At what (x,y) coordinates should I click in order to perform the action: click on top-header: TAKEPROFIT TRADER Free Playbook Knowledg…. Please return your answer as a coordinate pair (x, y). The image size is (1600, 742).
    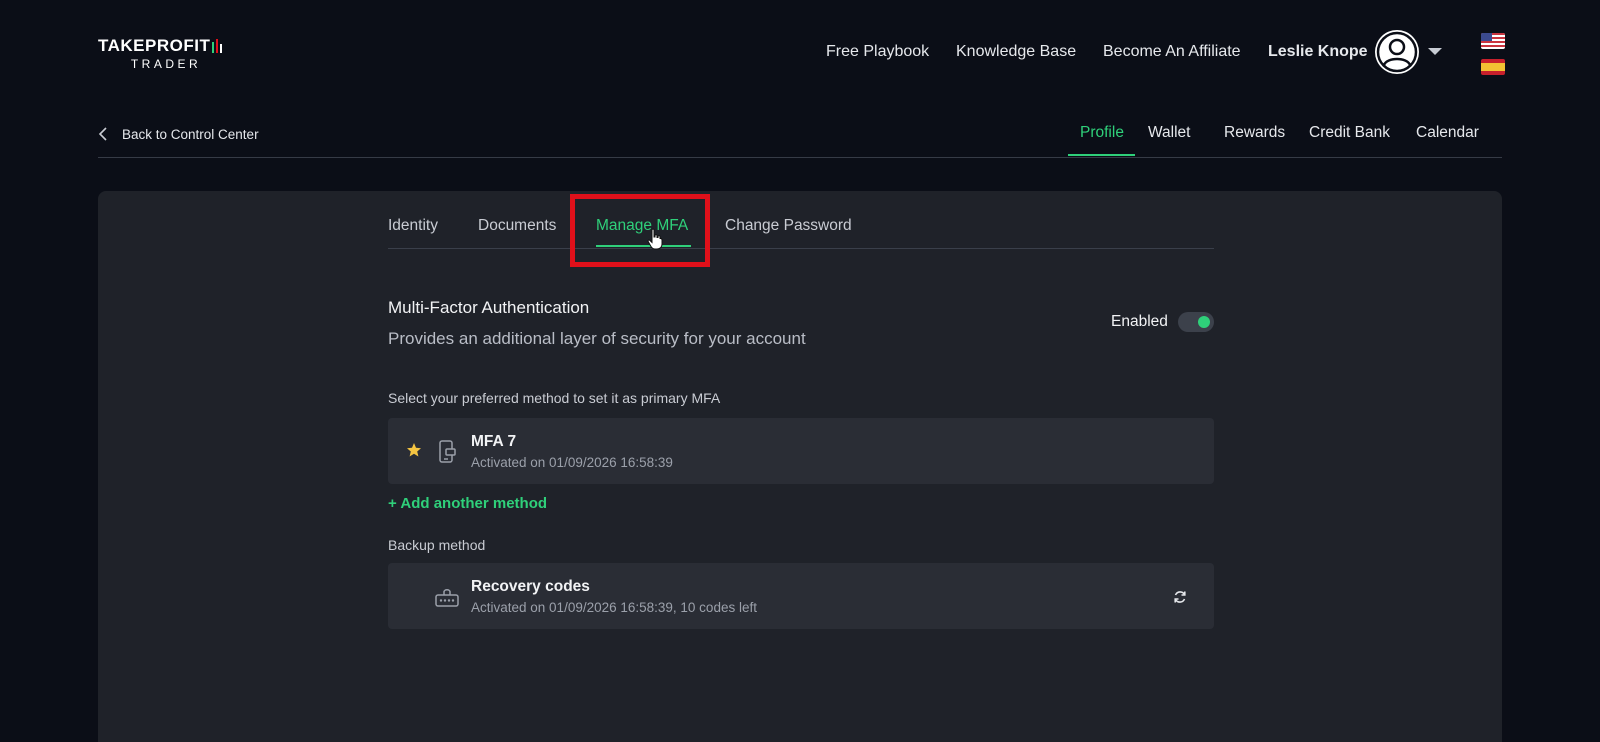
    Looking at the image, I should click on (800, 50).